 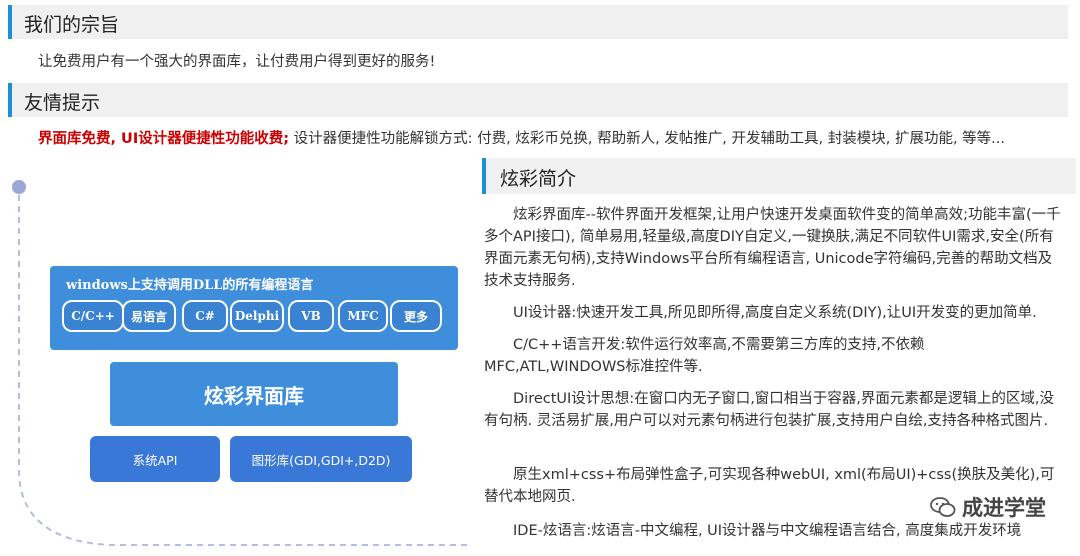 I want to click on chip-eyuyan: 易语言, so click(x=149, y=316).